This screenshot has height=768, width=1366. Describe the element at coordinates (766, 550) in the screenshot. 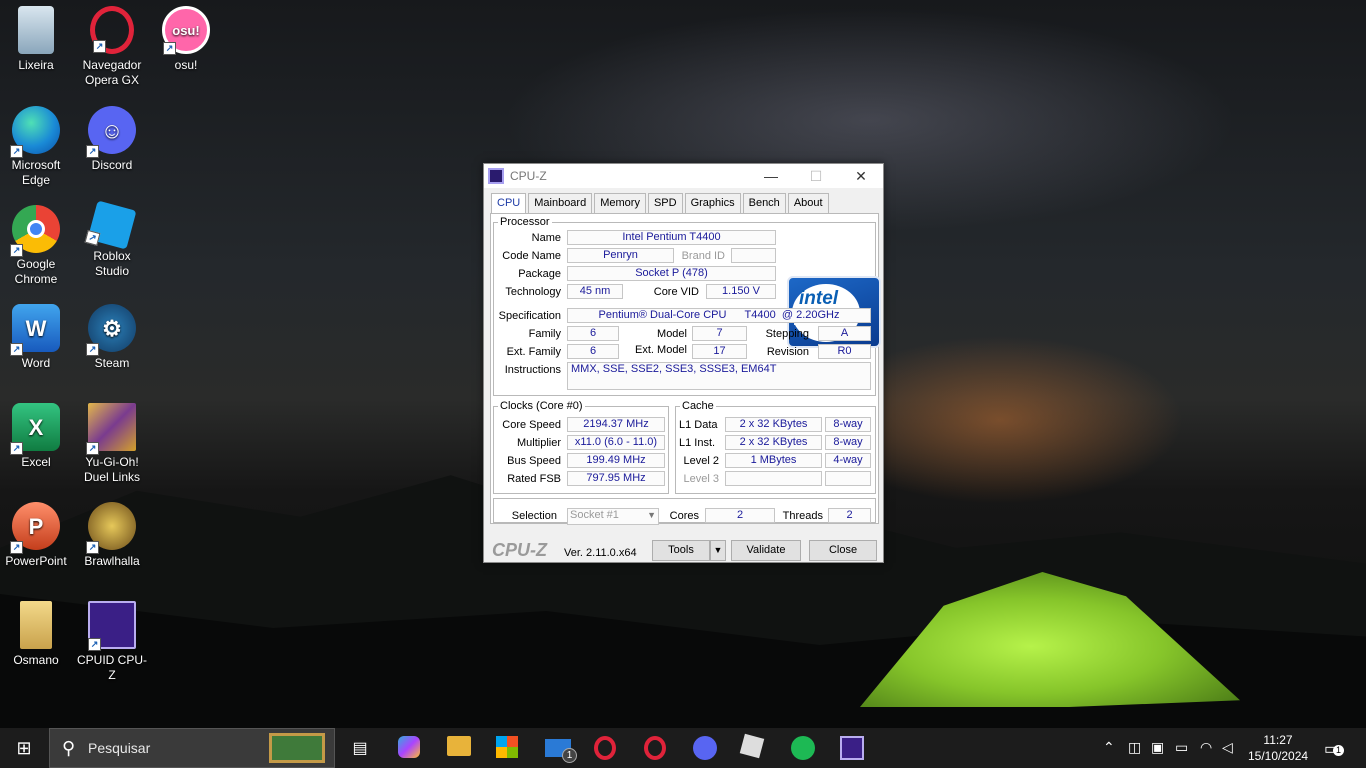

I see `validate-button: Validate` at that location.